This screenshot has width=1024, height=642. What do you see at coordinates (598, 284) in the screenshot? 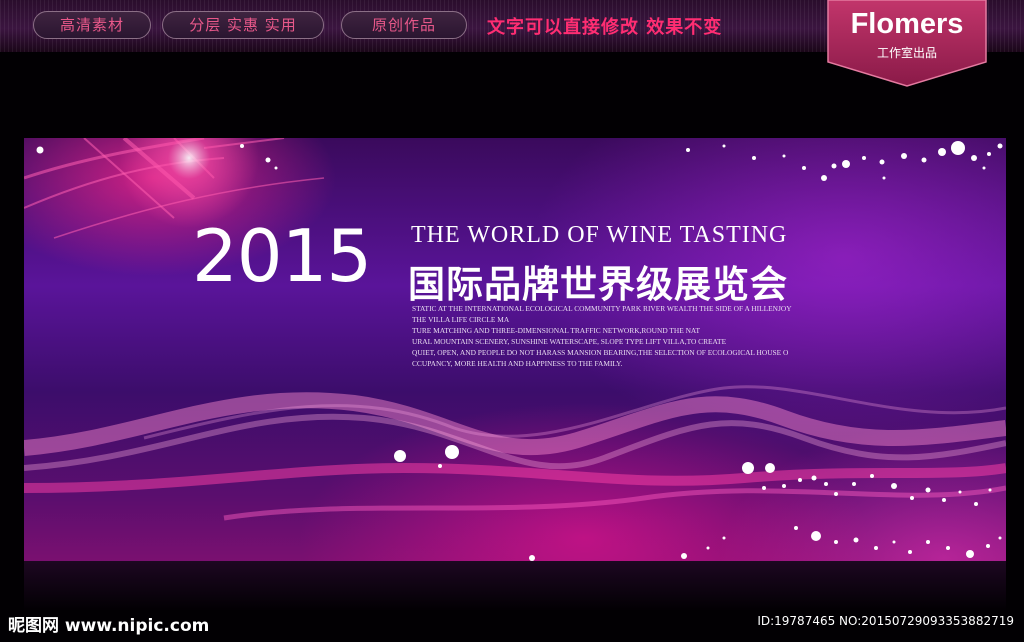
I see `chinese-headline: 国际品牌世界级展览会` at bounding box center [598, 284].